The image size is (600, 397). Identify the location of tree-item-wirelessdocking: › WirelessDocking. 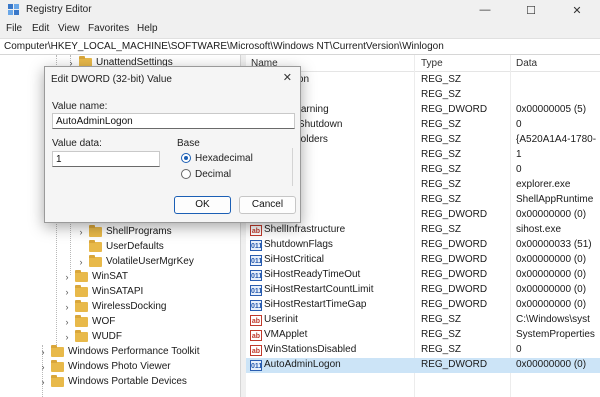
(114, 306).